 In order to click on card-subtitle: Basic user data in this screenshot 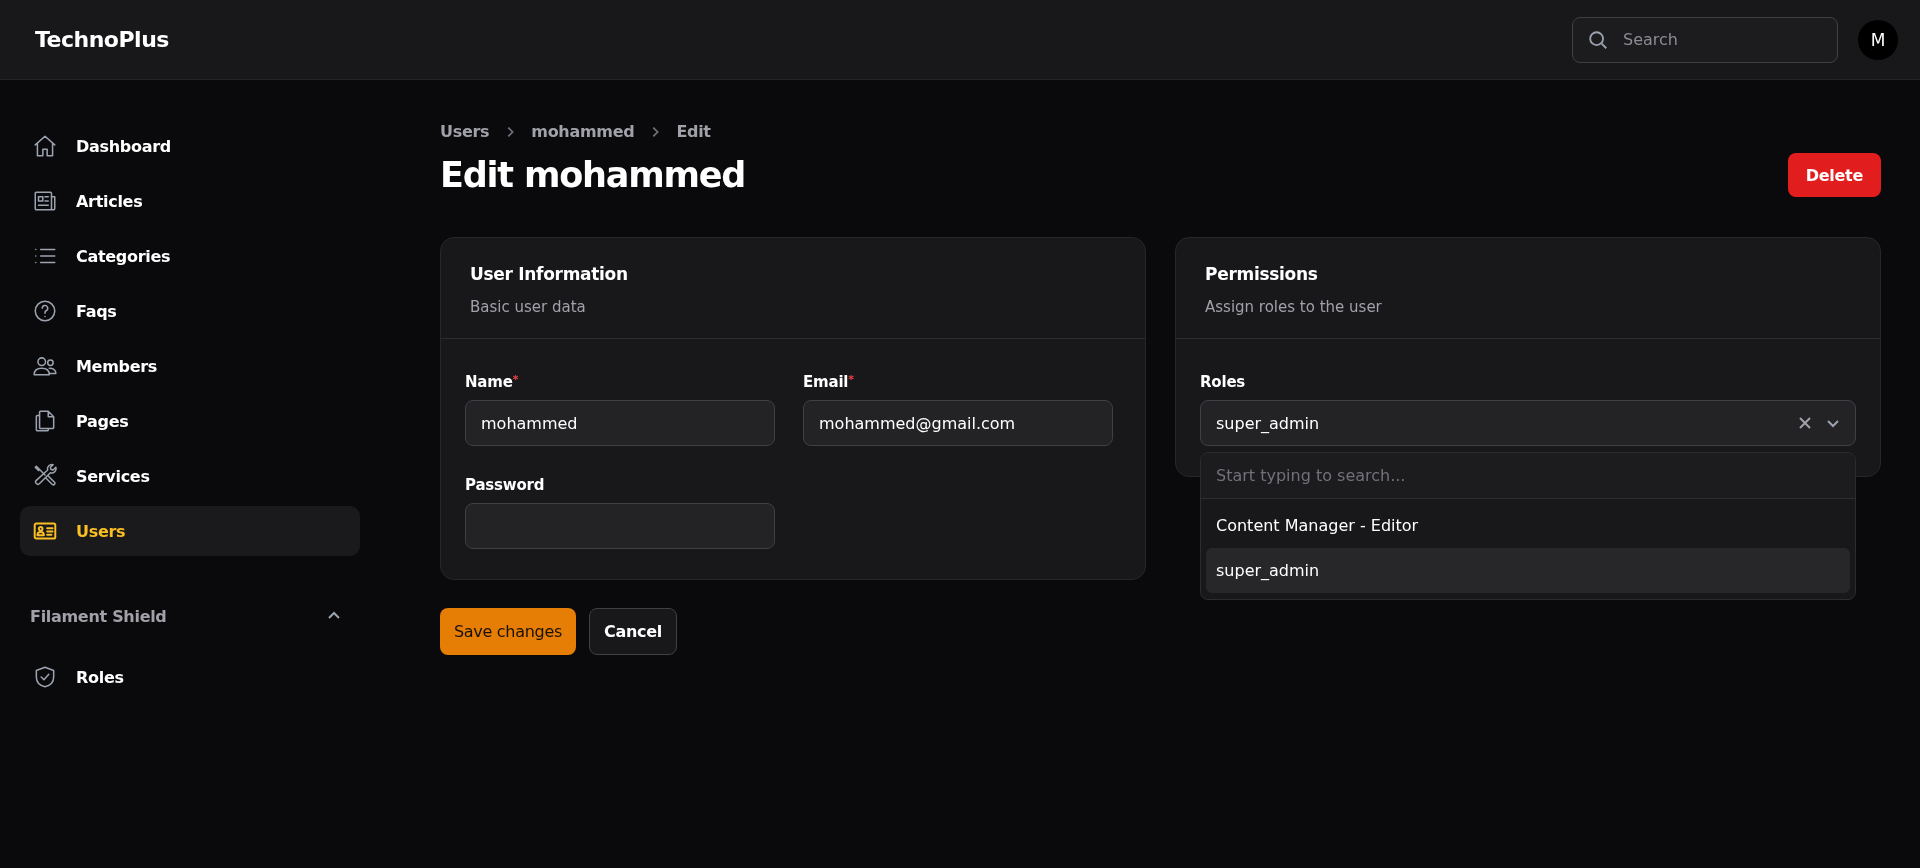, I will do `click(528, 307)`.